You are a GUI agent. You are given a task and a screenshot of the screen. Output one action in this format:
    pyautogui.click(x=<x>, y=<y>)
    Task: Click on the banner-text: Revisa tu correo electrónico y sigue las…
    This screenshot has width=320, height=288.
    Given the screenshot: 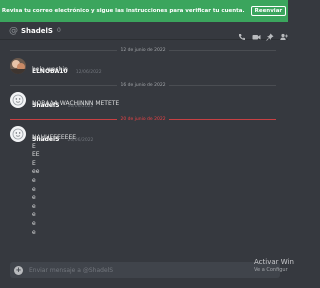 What is the action you would take?
    pyautogui.click(x=123, y=11)
    